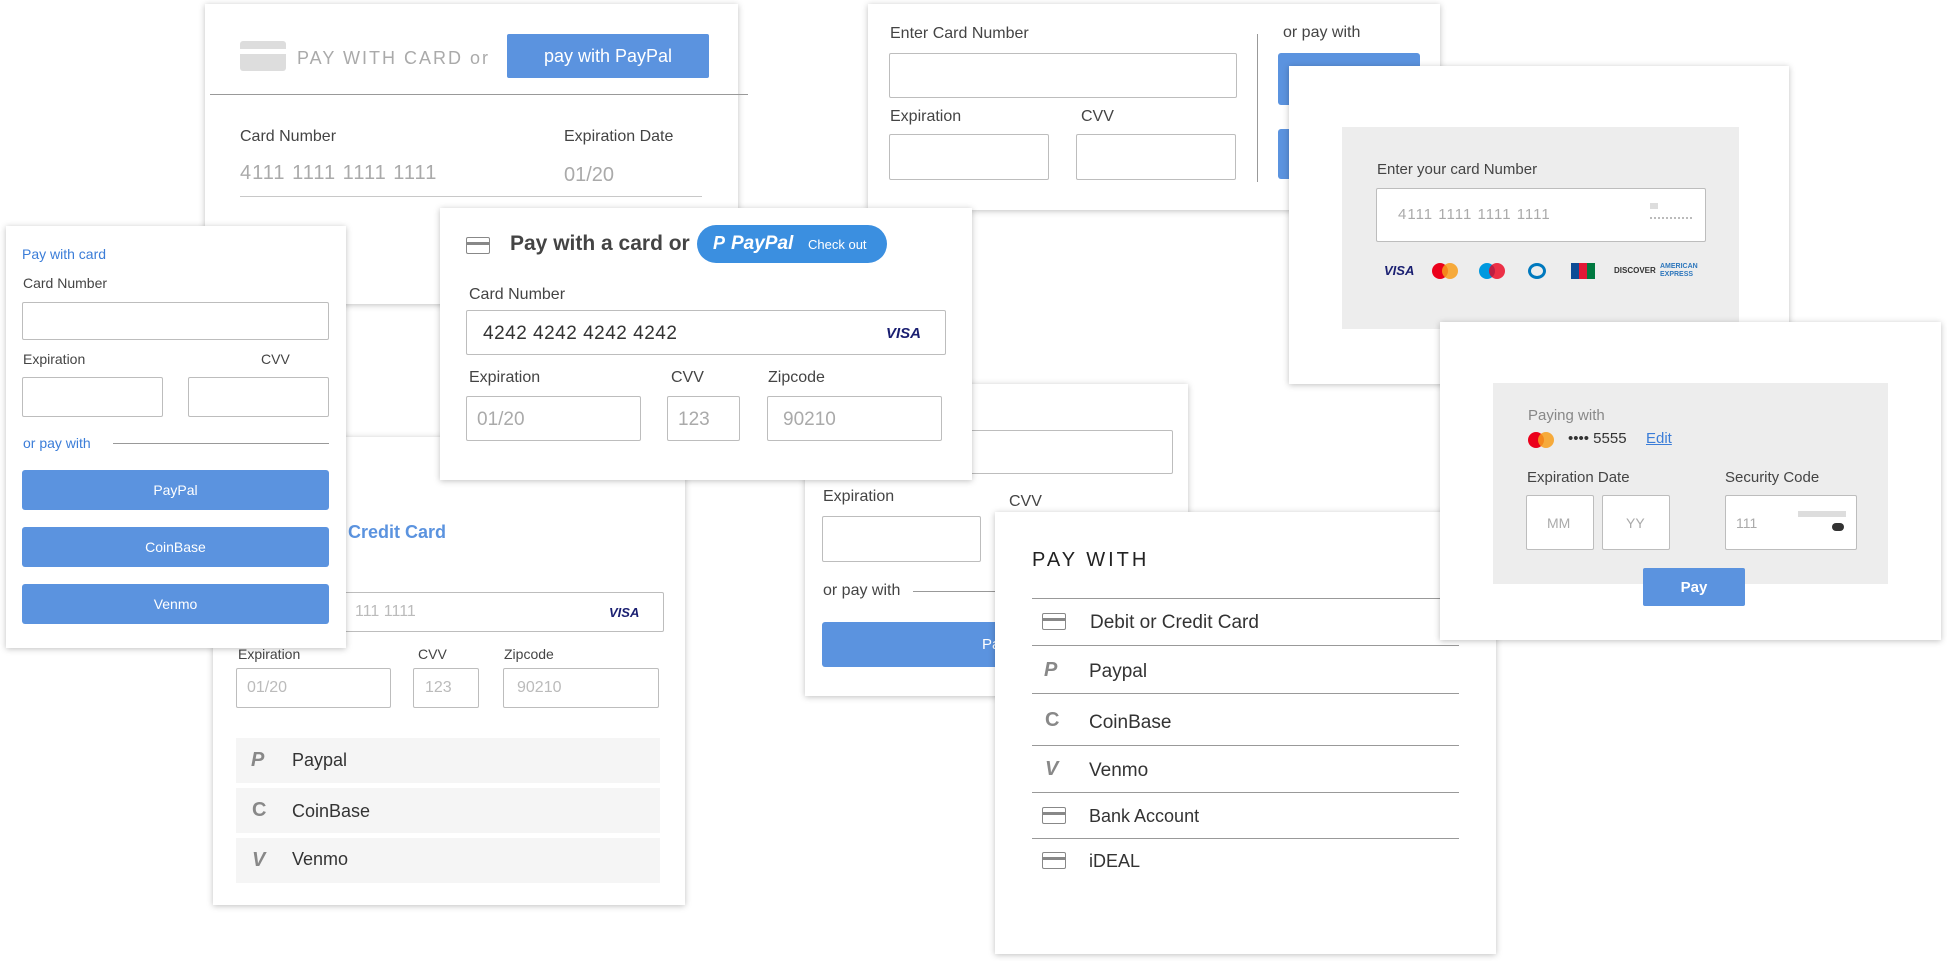 The image size is (1947, 961). I want to click on paypal-checkout-button: P PayPal Check out, so click(792, 244).